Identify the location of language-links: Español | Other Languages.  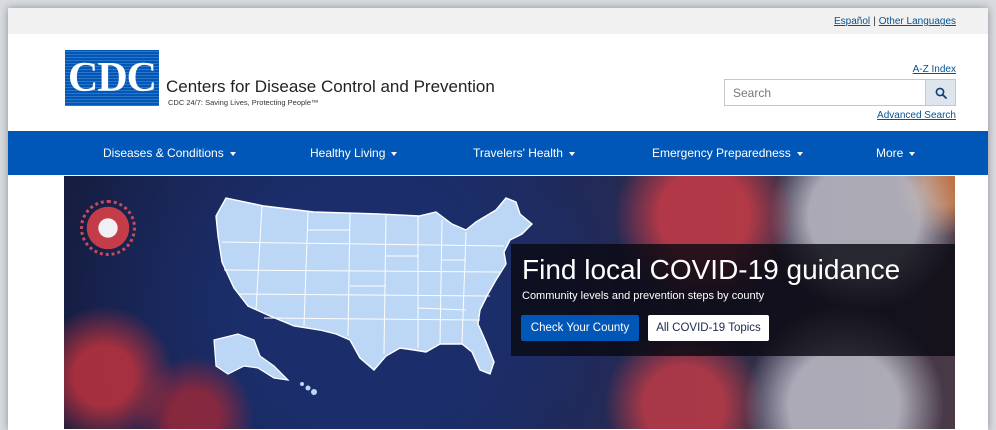
(895, 21).